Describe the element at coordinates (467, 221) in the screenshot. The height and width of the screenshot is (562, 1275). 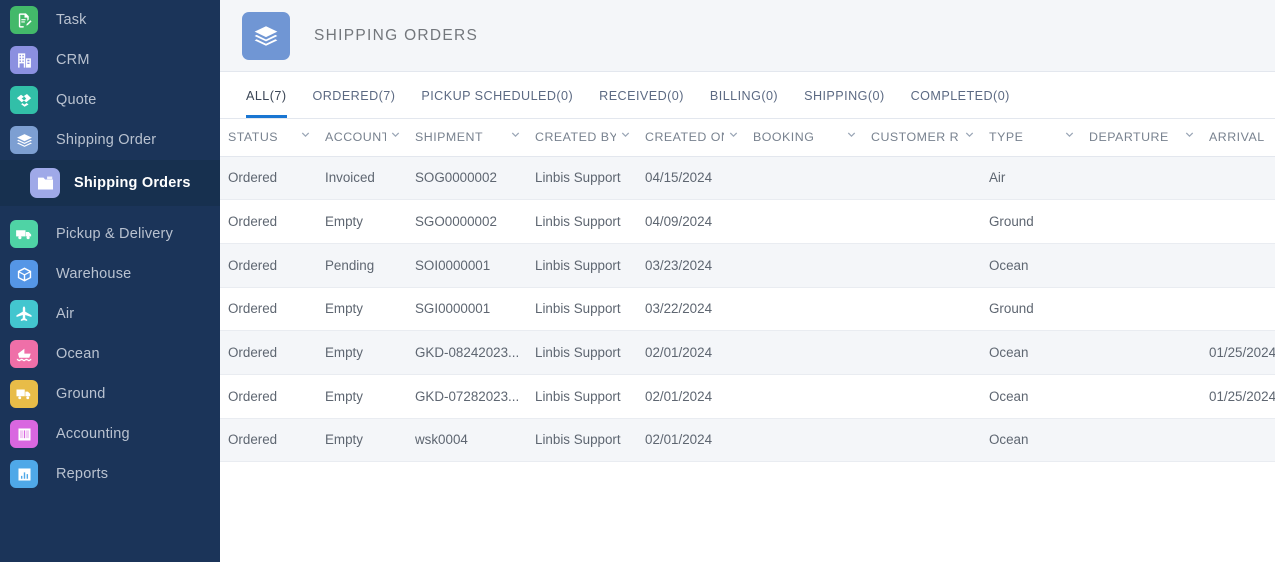
I see `cell-shipment: SGO0000002` at that location.